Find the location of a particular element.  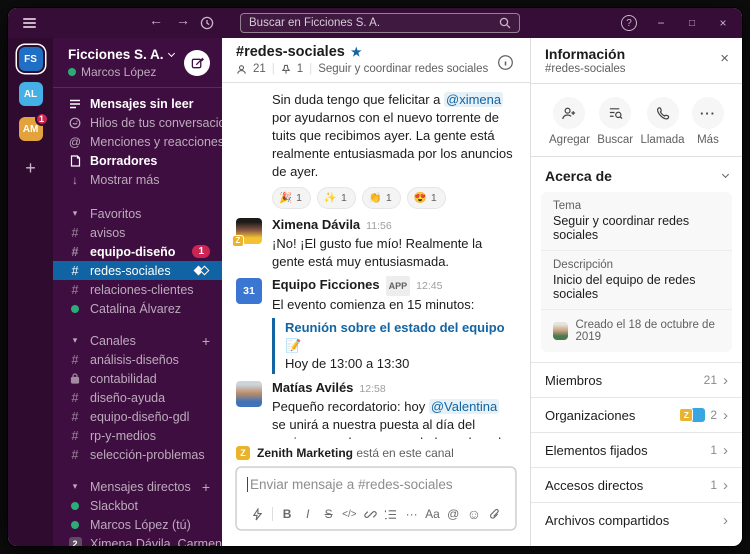

workspace-switcher-am: AM 1 is located at coordinates (33, 126).